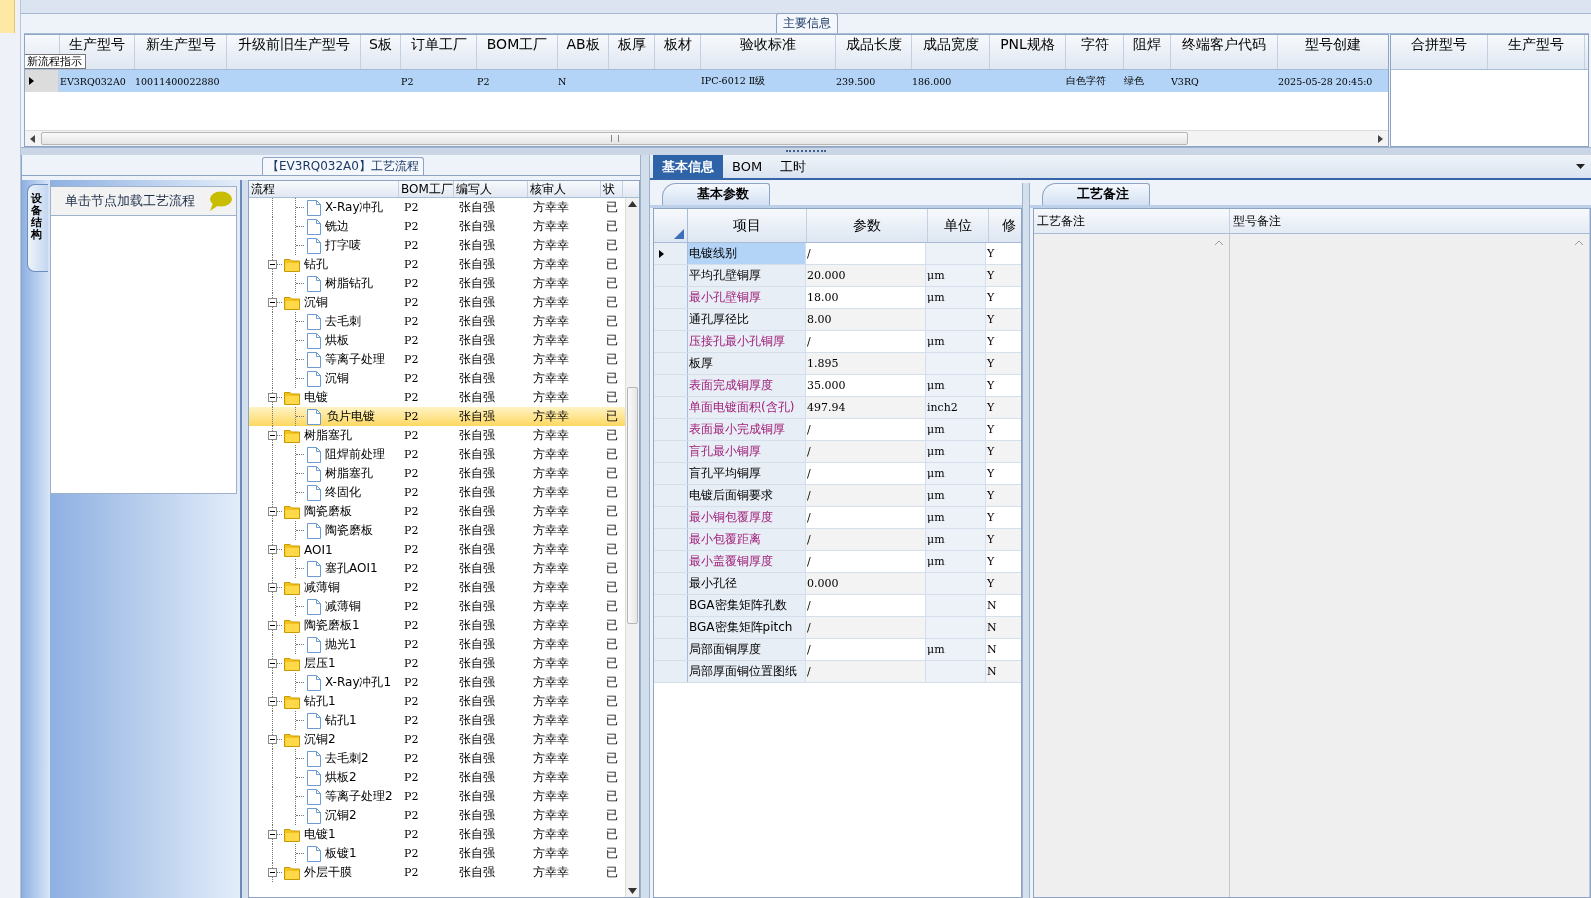 This screenshot has width=1591, height=898. Describe the element at coordinates (583, 52) in the screenshot. I see `column-header: AB板` at that location.